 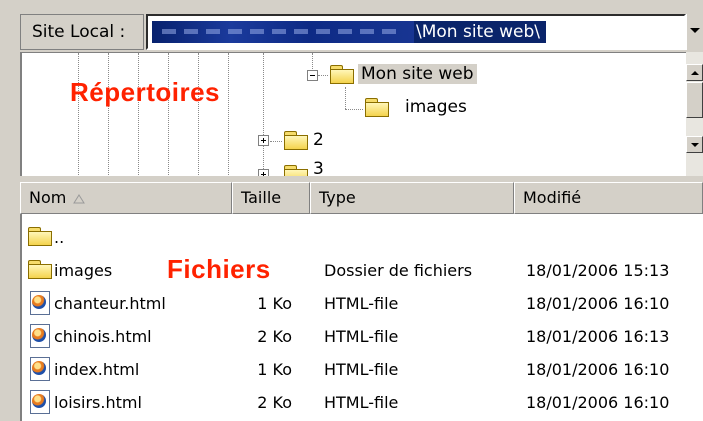 What do you see at coordinates (283, 32) in the screenshot?
I see `path-redacted` at bounding box center [283, 32].